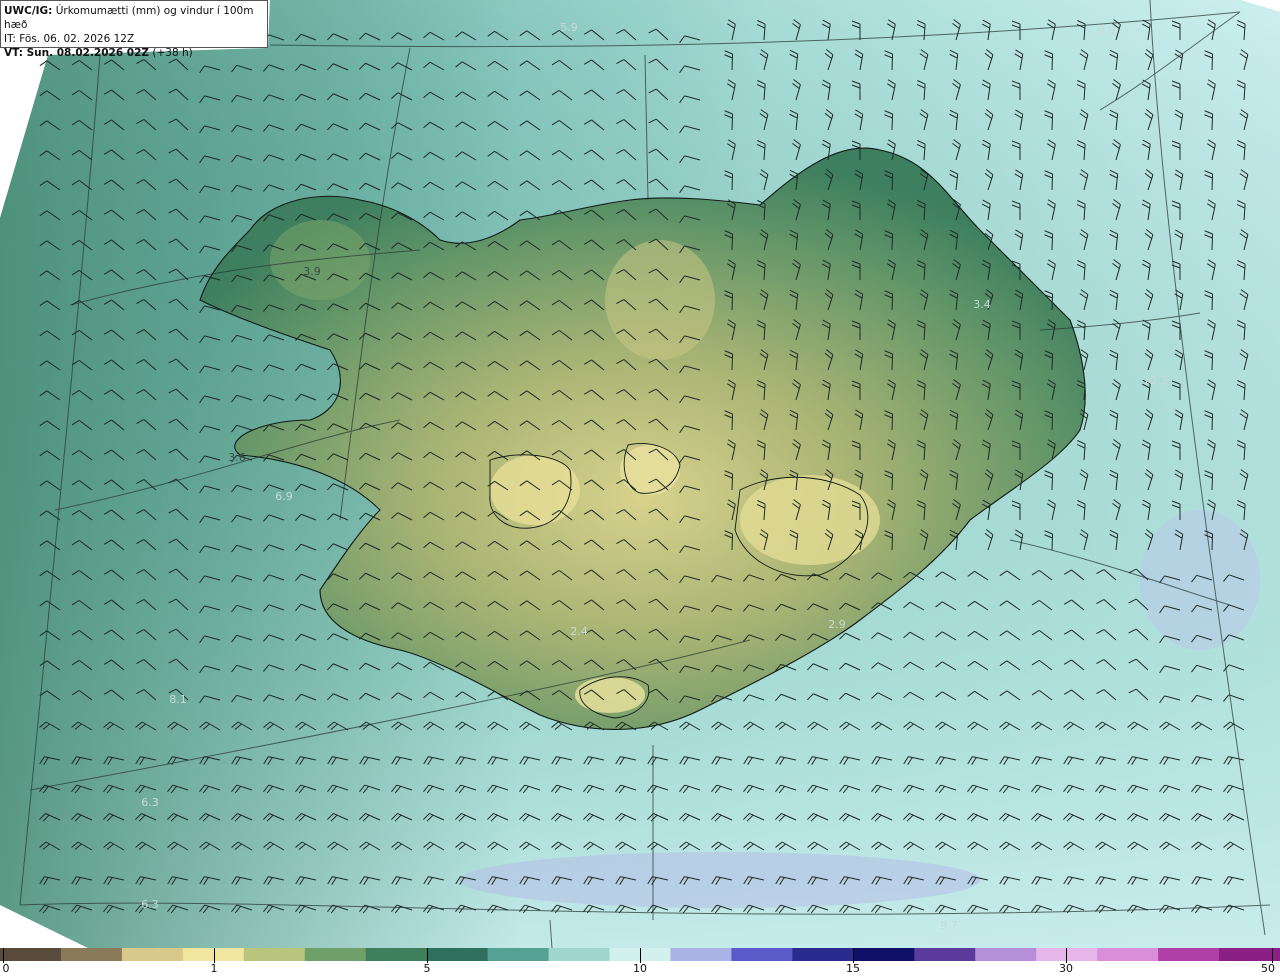  I want to click on value-label: 3.9, so click(312, 271).